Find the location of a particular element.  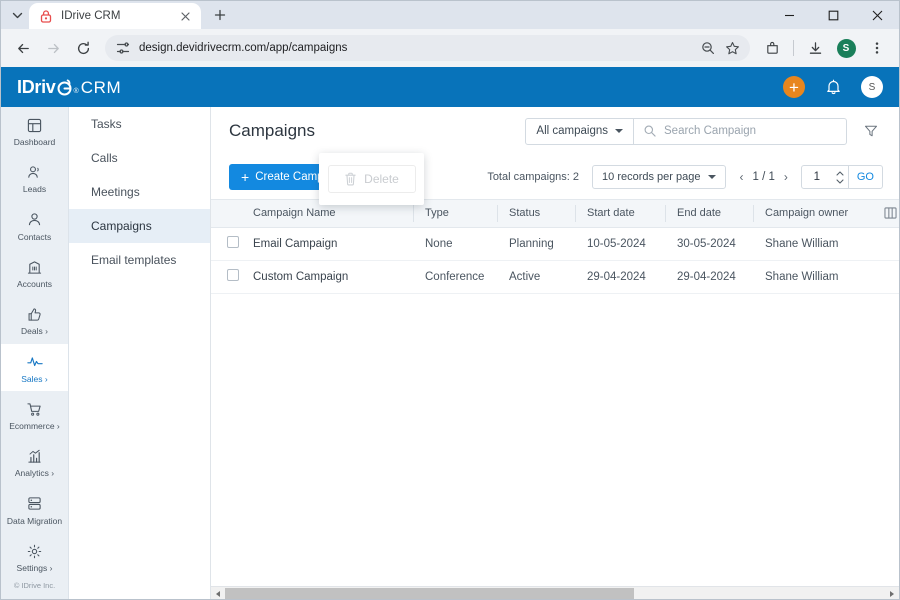

search-input is located at coordinates (750, 131).